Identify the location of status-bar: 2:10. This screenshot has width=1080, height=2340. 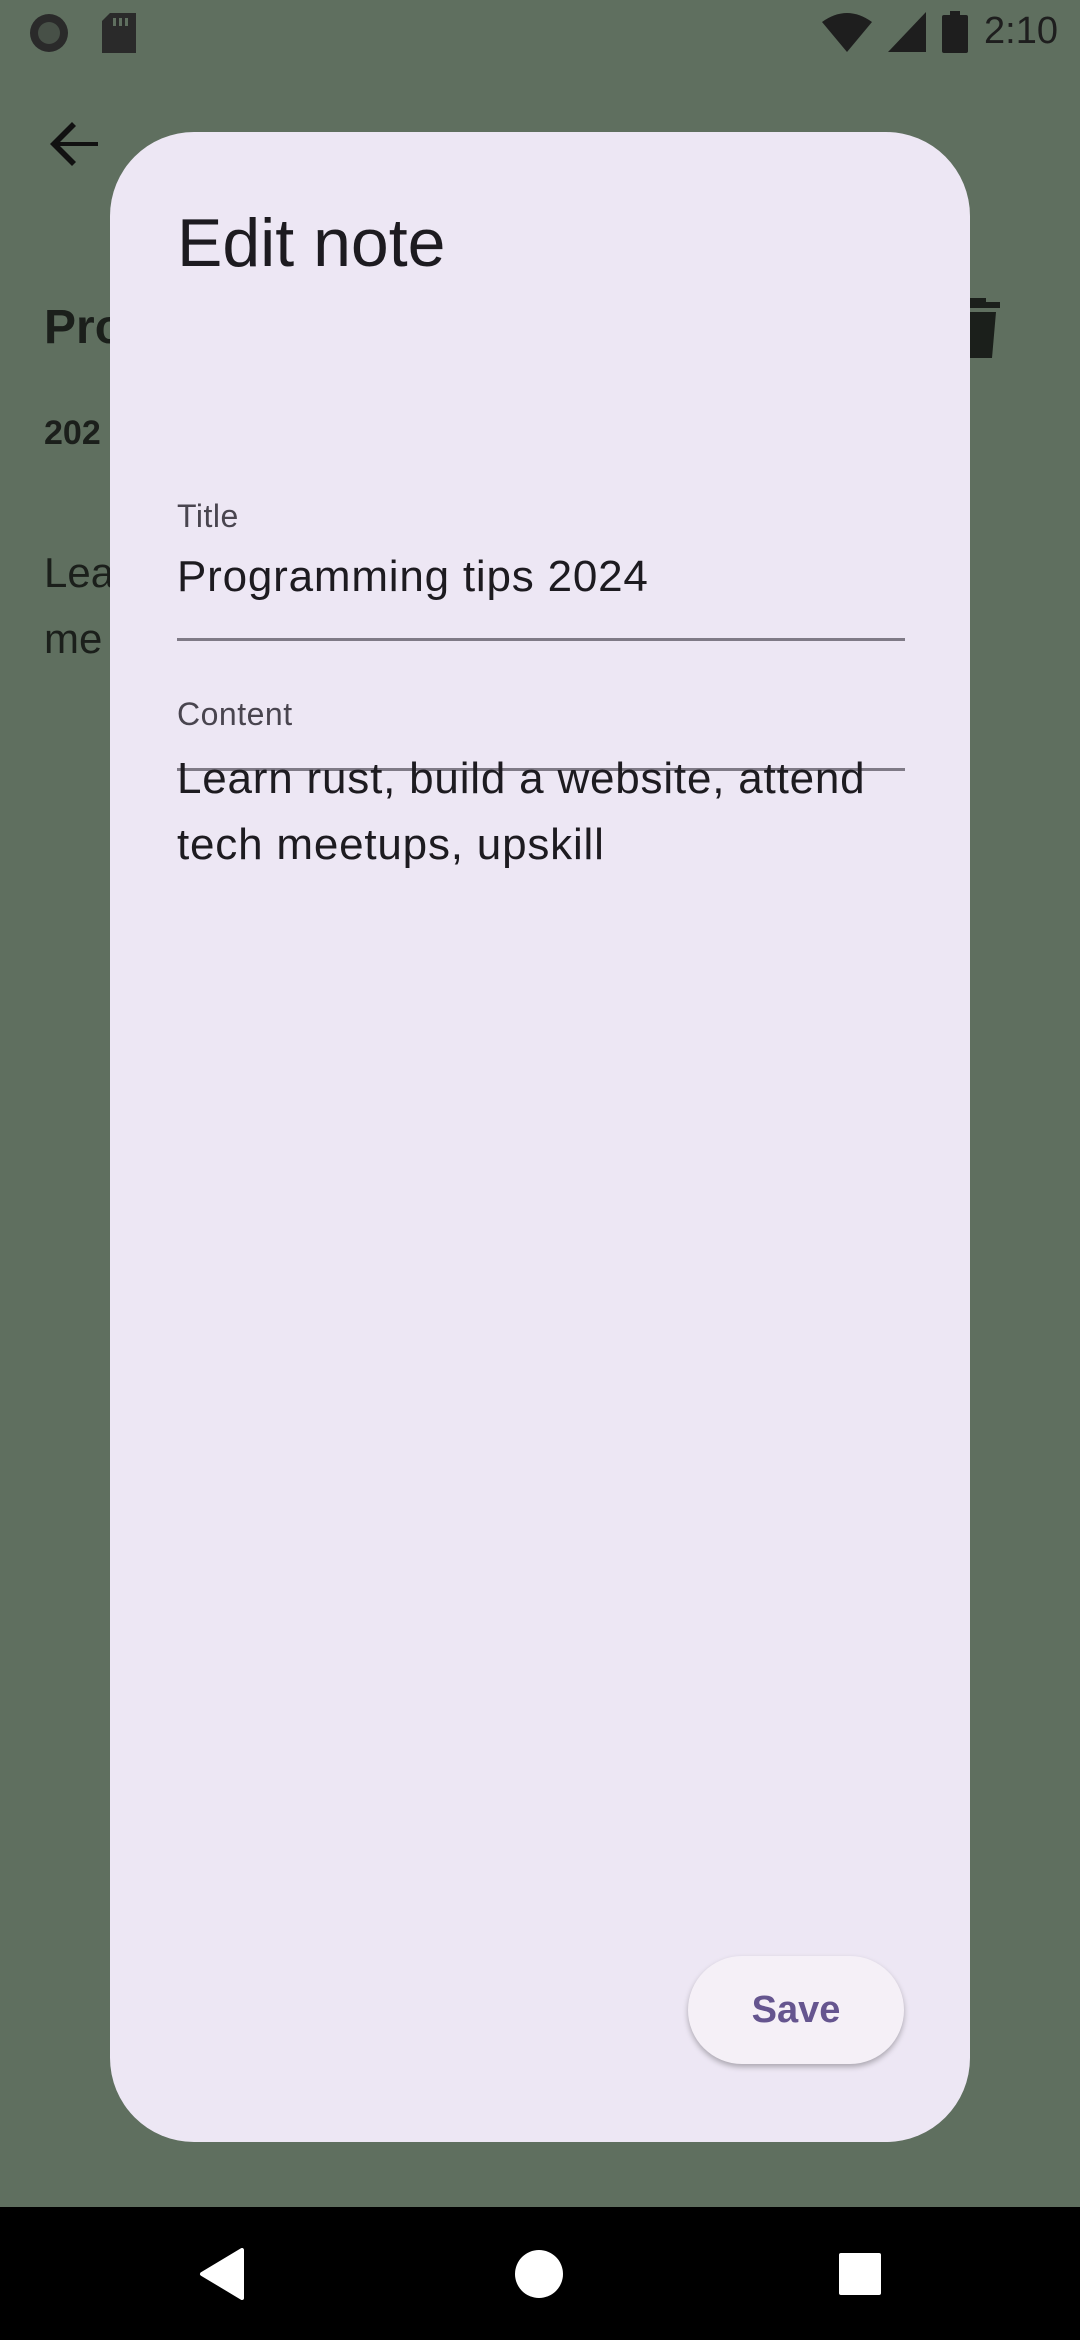
(540, 33).